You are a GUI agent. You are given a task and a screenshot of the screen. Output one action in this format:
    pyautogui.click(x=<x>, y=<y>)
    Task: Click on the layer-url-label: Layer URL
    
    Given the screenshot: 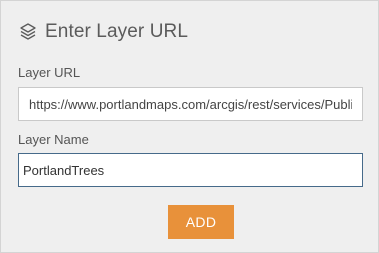 What is the action you would take?
    pyautogui.click(x=49, y=72)
    